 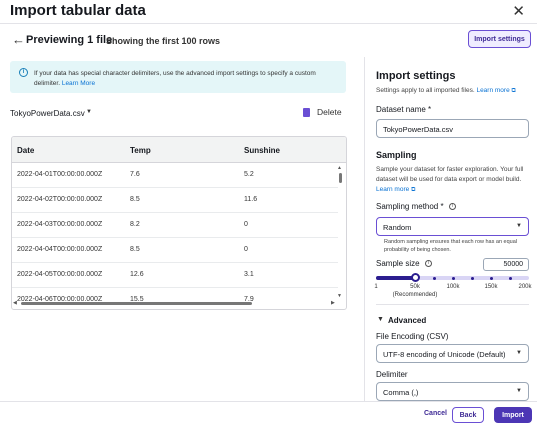 I want to click on sample-size-slider, so click(x=452, y=277).